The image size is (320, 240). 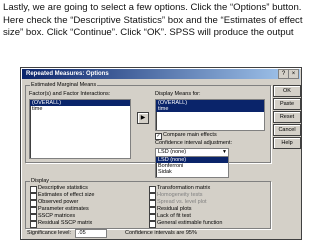 What do you see at coordinates (40, 181) in the screenshot?
I see `display-group-label: Display` at bounding box center [40, 181].